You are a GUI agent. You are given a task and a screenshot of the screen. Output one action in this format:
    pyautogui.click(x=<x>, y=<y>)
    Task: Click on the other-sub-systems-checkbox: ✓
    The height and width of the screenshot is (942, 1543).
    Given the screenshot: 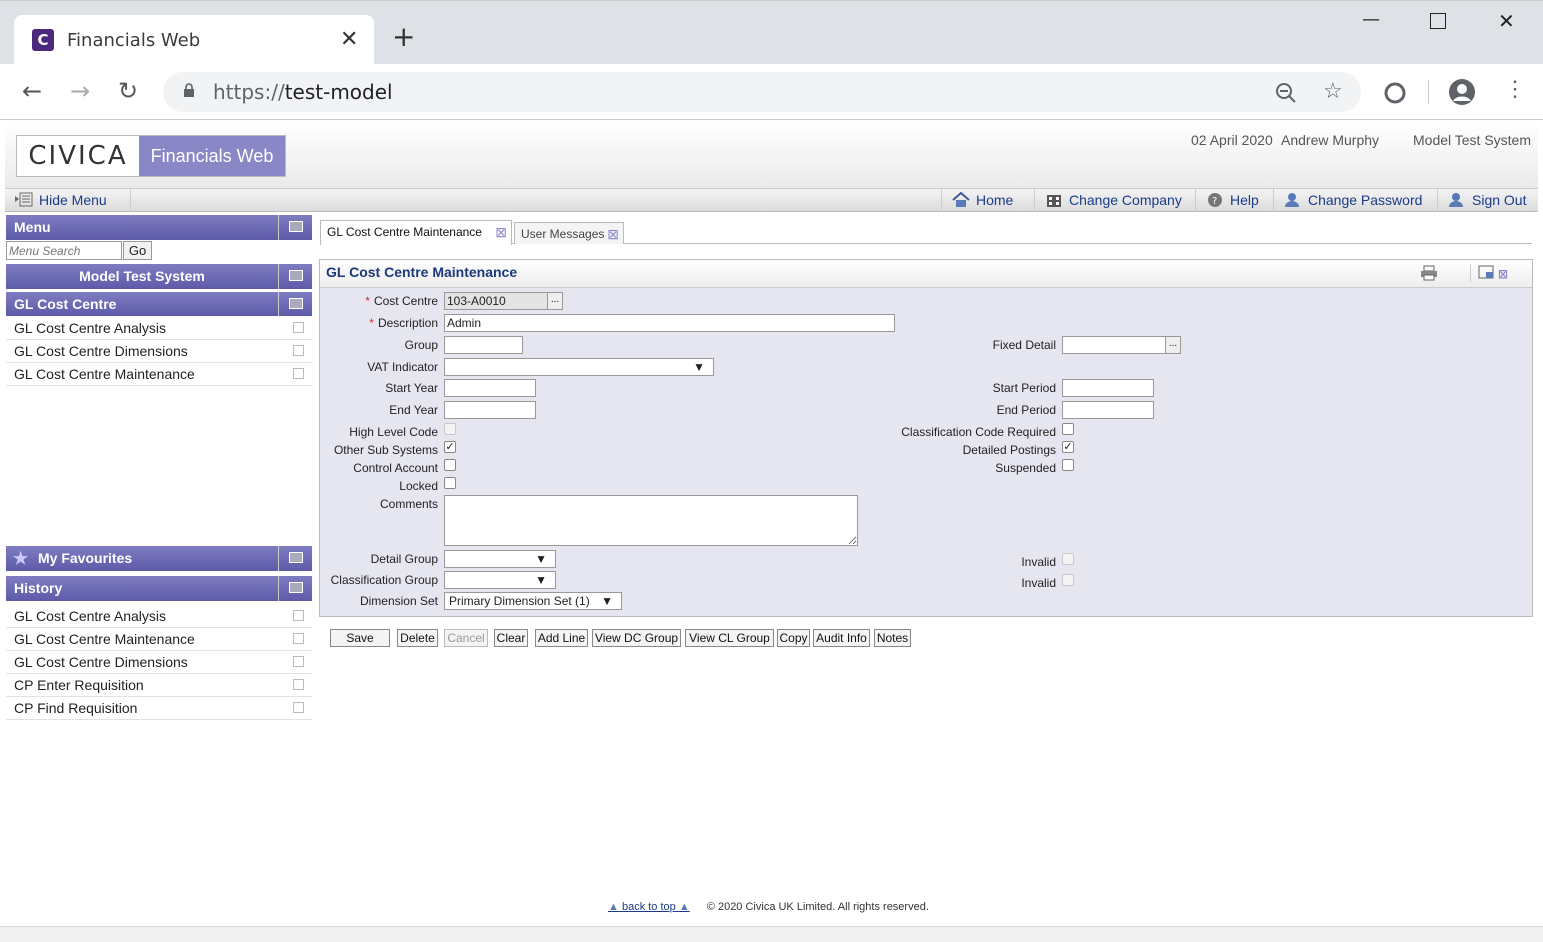 What is the action you would take?
    pyautogui.click(x=450, y=447)
    